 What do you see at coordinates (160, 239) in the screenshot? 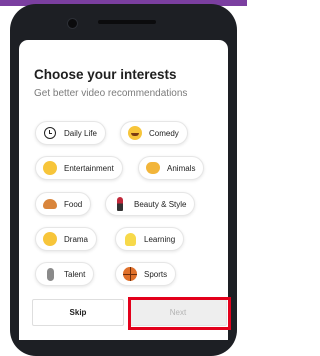
I see `interest-label: Learning` at bounding box center [160, 239].